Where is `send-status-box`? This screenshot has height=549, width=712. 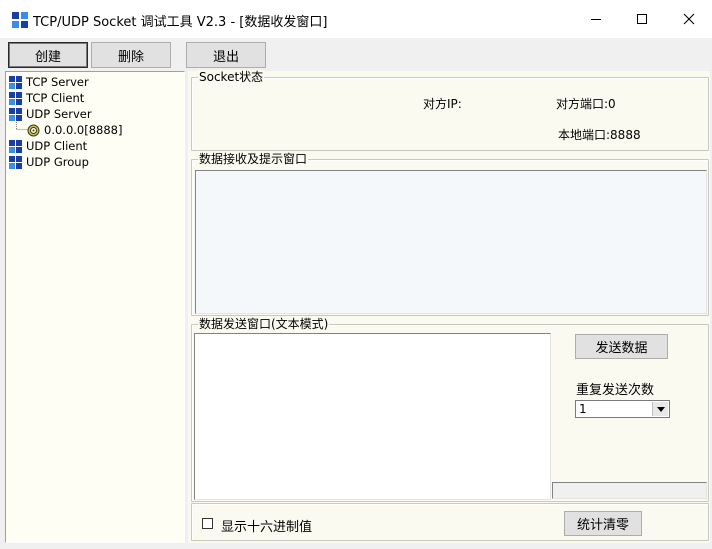 send-status-box is located at coordinates (629, 490).